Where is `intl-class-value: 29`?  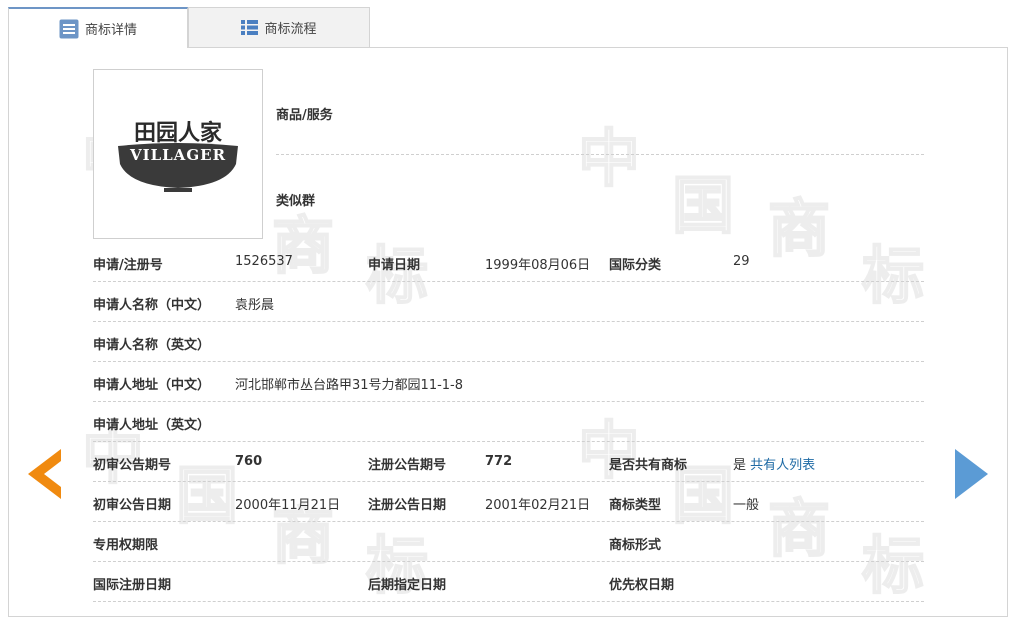
intl-class-value: 29 is located at coordinates (741, 261).